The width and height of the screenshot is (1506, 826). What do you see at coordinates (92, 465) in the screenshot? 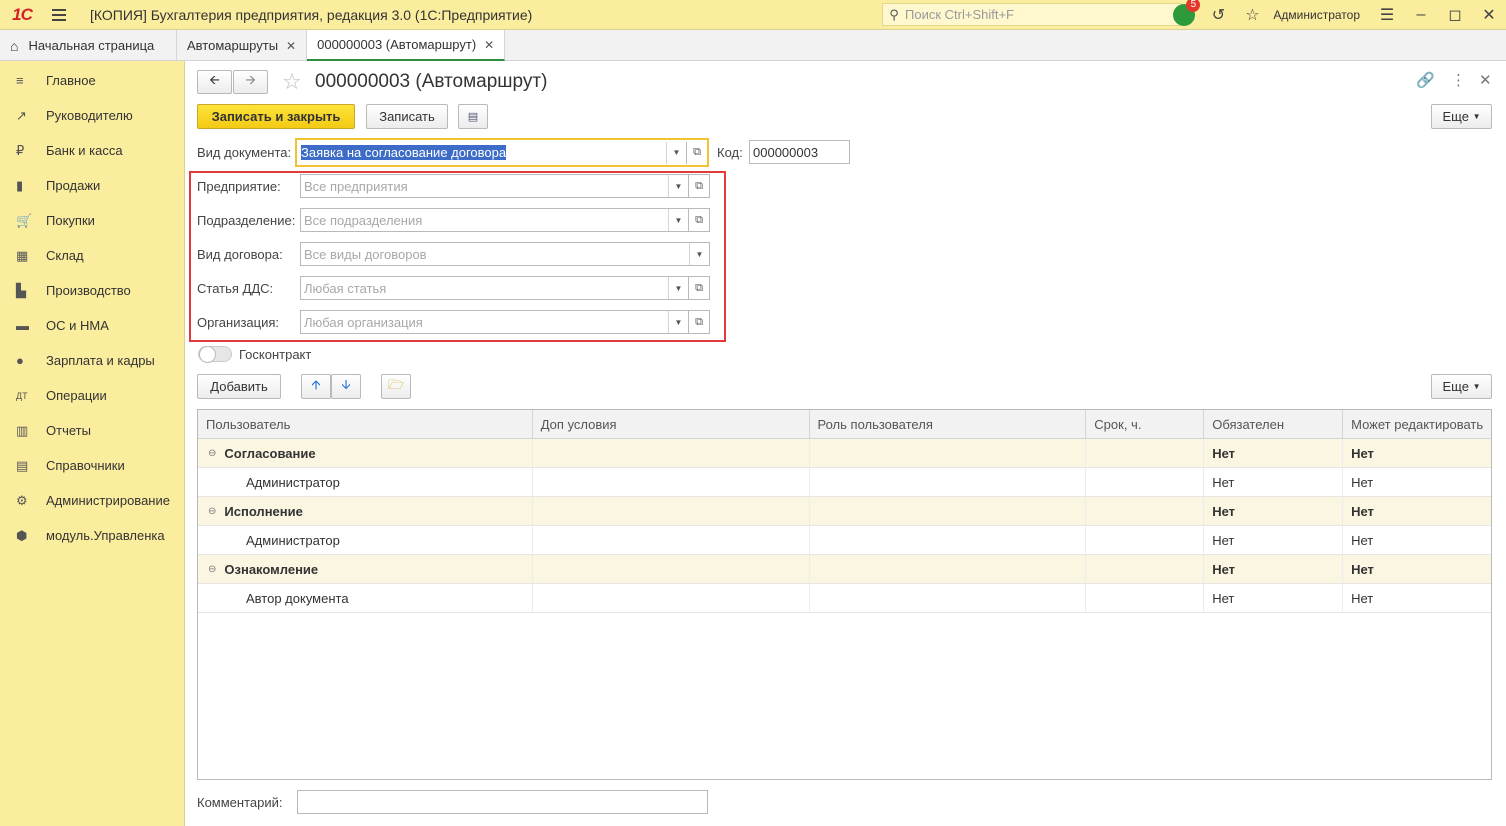
I see `sidebar-item-catalogs: ▤ Справочники` at bounding box center [92, 465].